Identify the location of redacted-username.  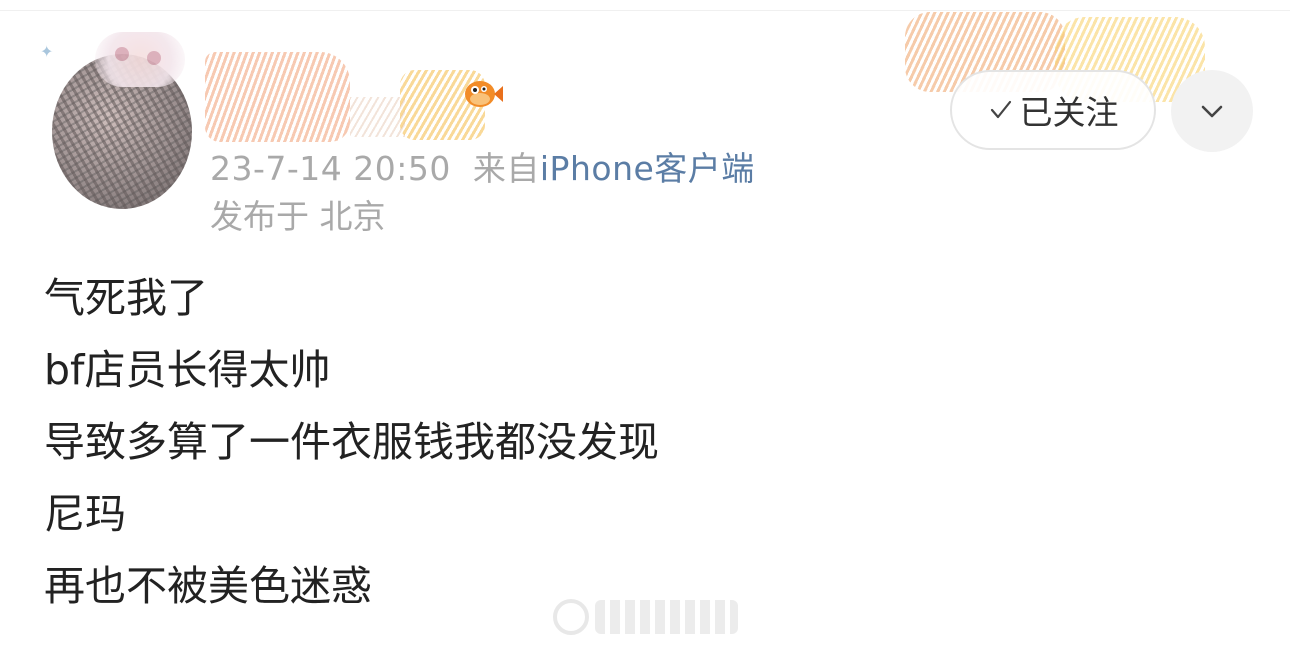
(345, 94).